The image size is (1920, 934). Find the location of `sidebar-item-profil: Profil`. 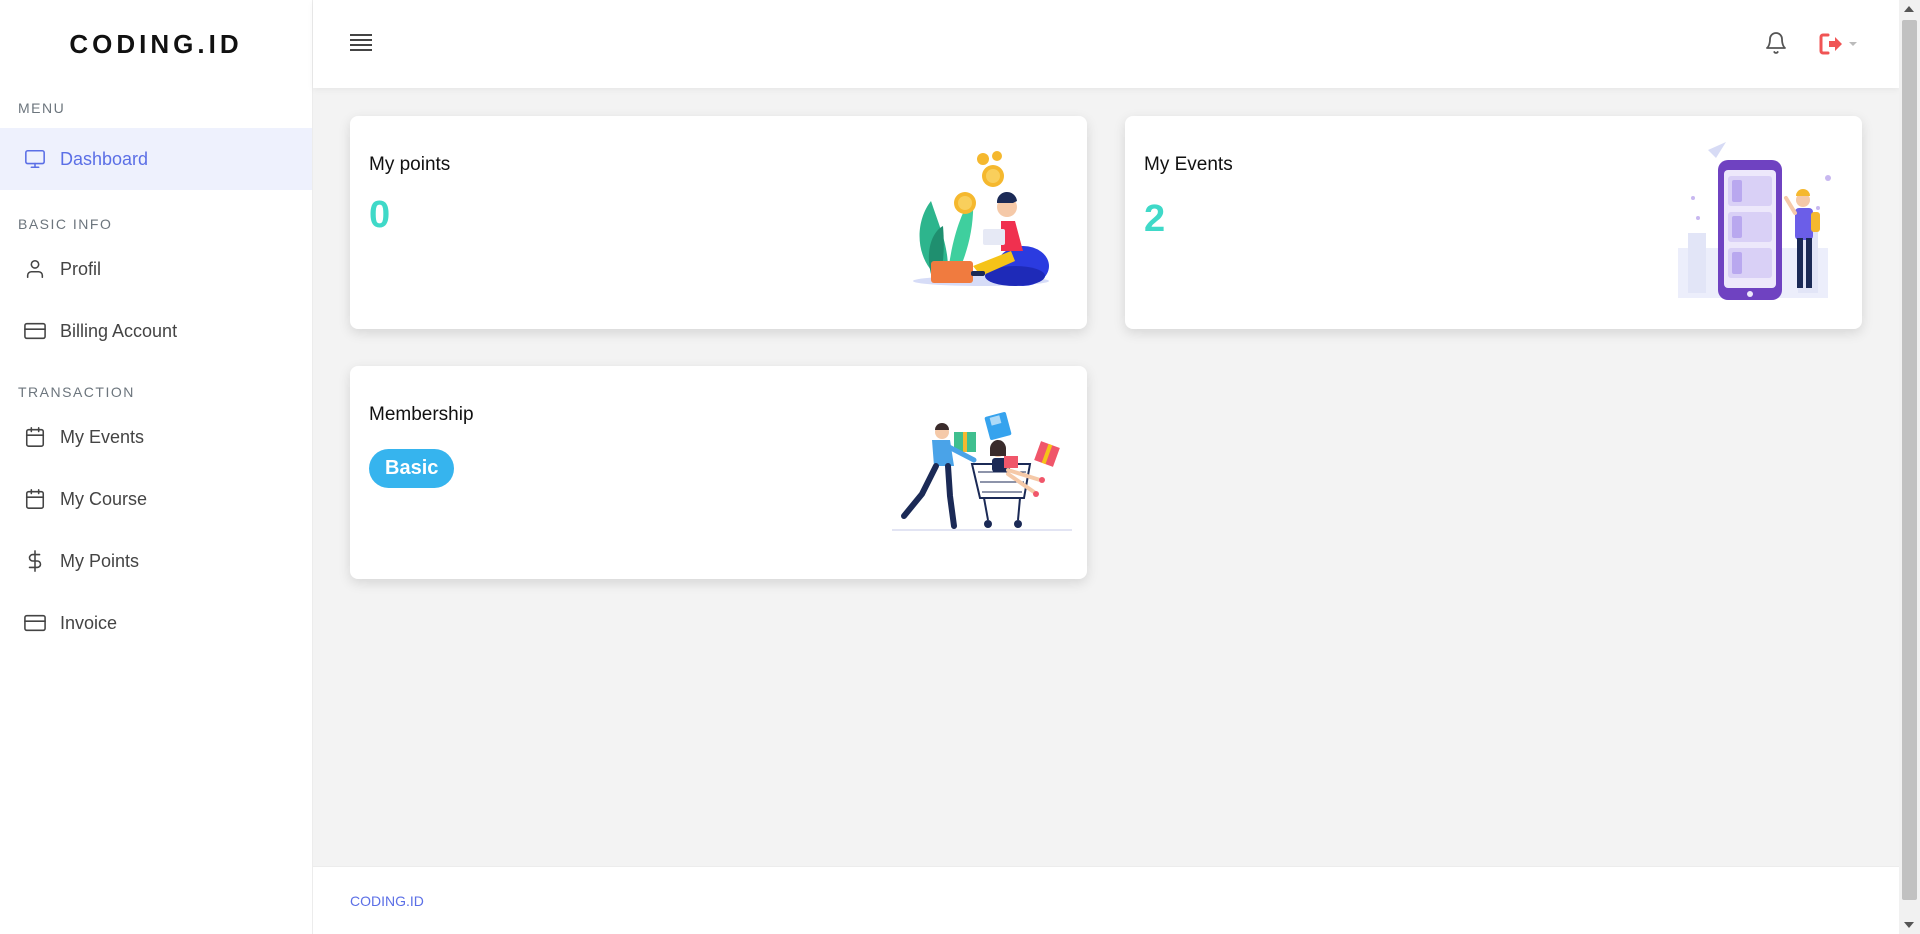

sidebar-item-profil: Profil is located at coordinates (156, 269).